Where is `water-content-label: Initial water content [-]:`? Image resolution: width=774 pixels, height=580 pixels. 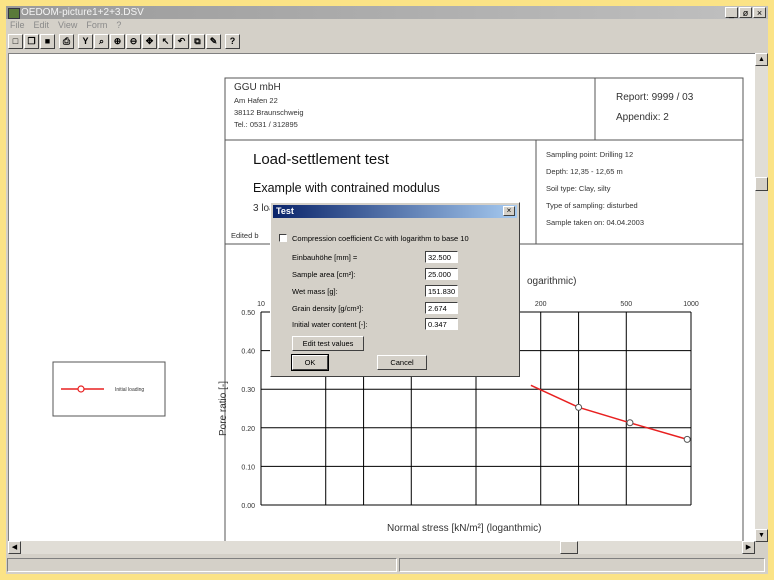 water-content-label: Initial water content [-]: is located at coordinates (330, 324).